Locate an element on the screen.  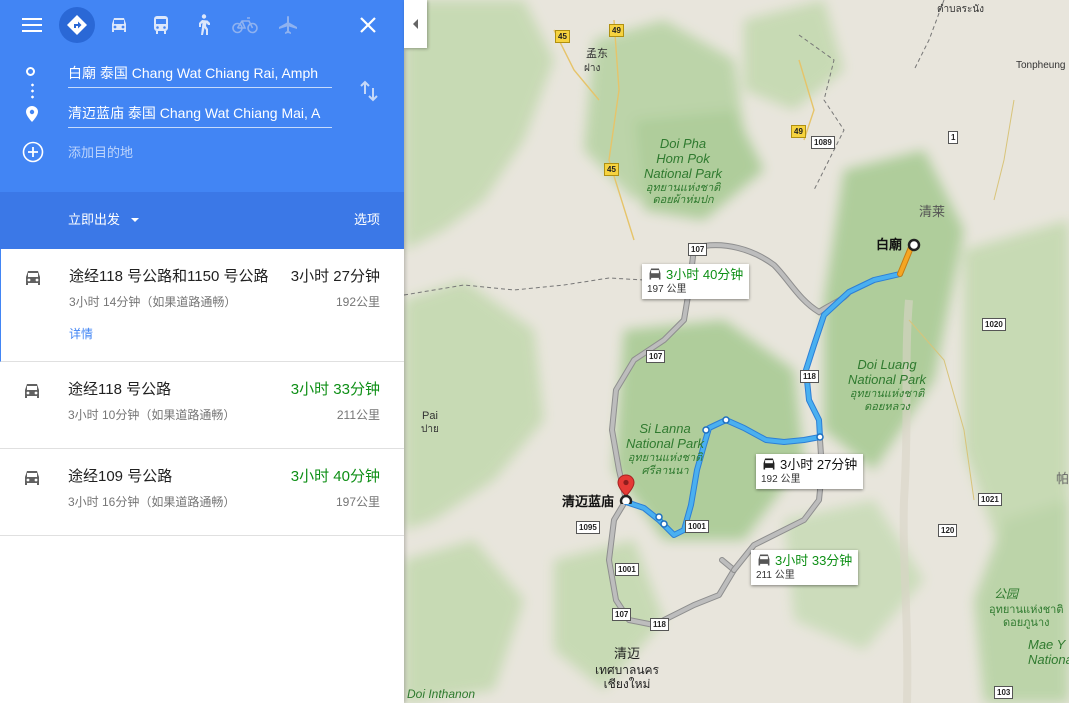
town-label-pai: Pai is located at coordinates (430, 416).